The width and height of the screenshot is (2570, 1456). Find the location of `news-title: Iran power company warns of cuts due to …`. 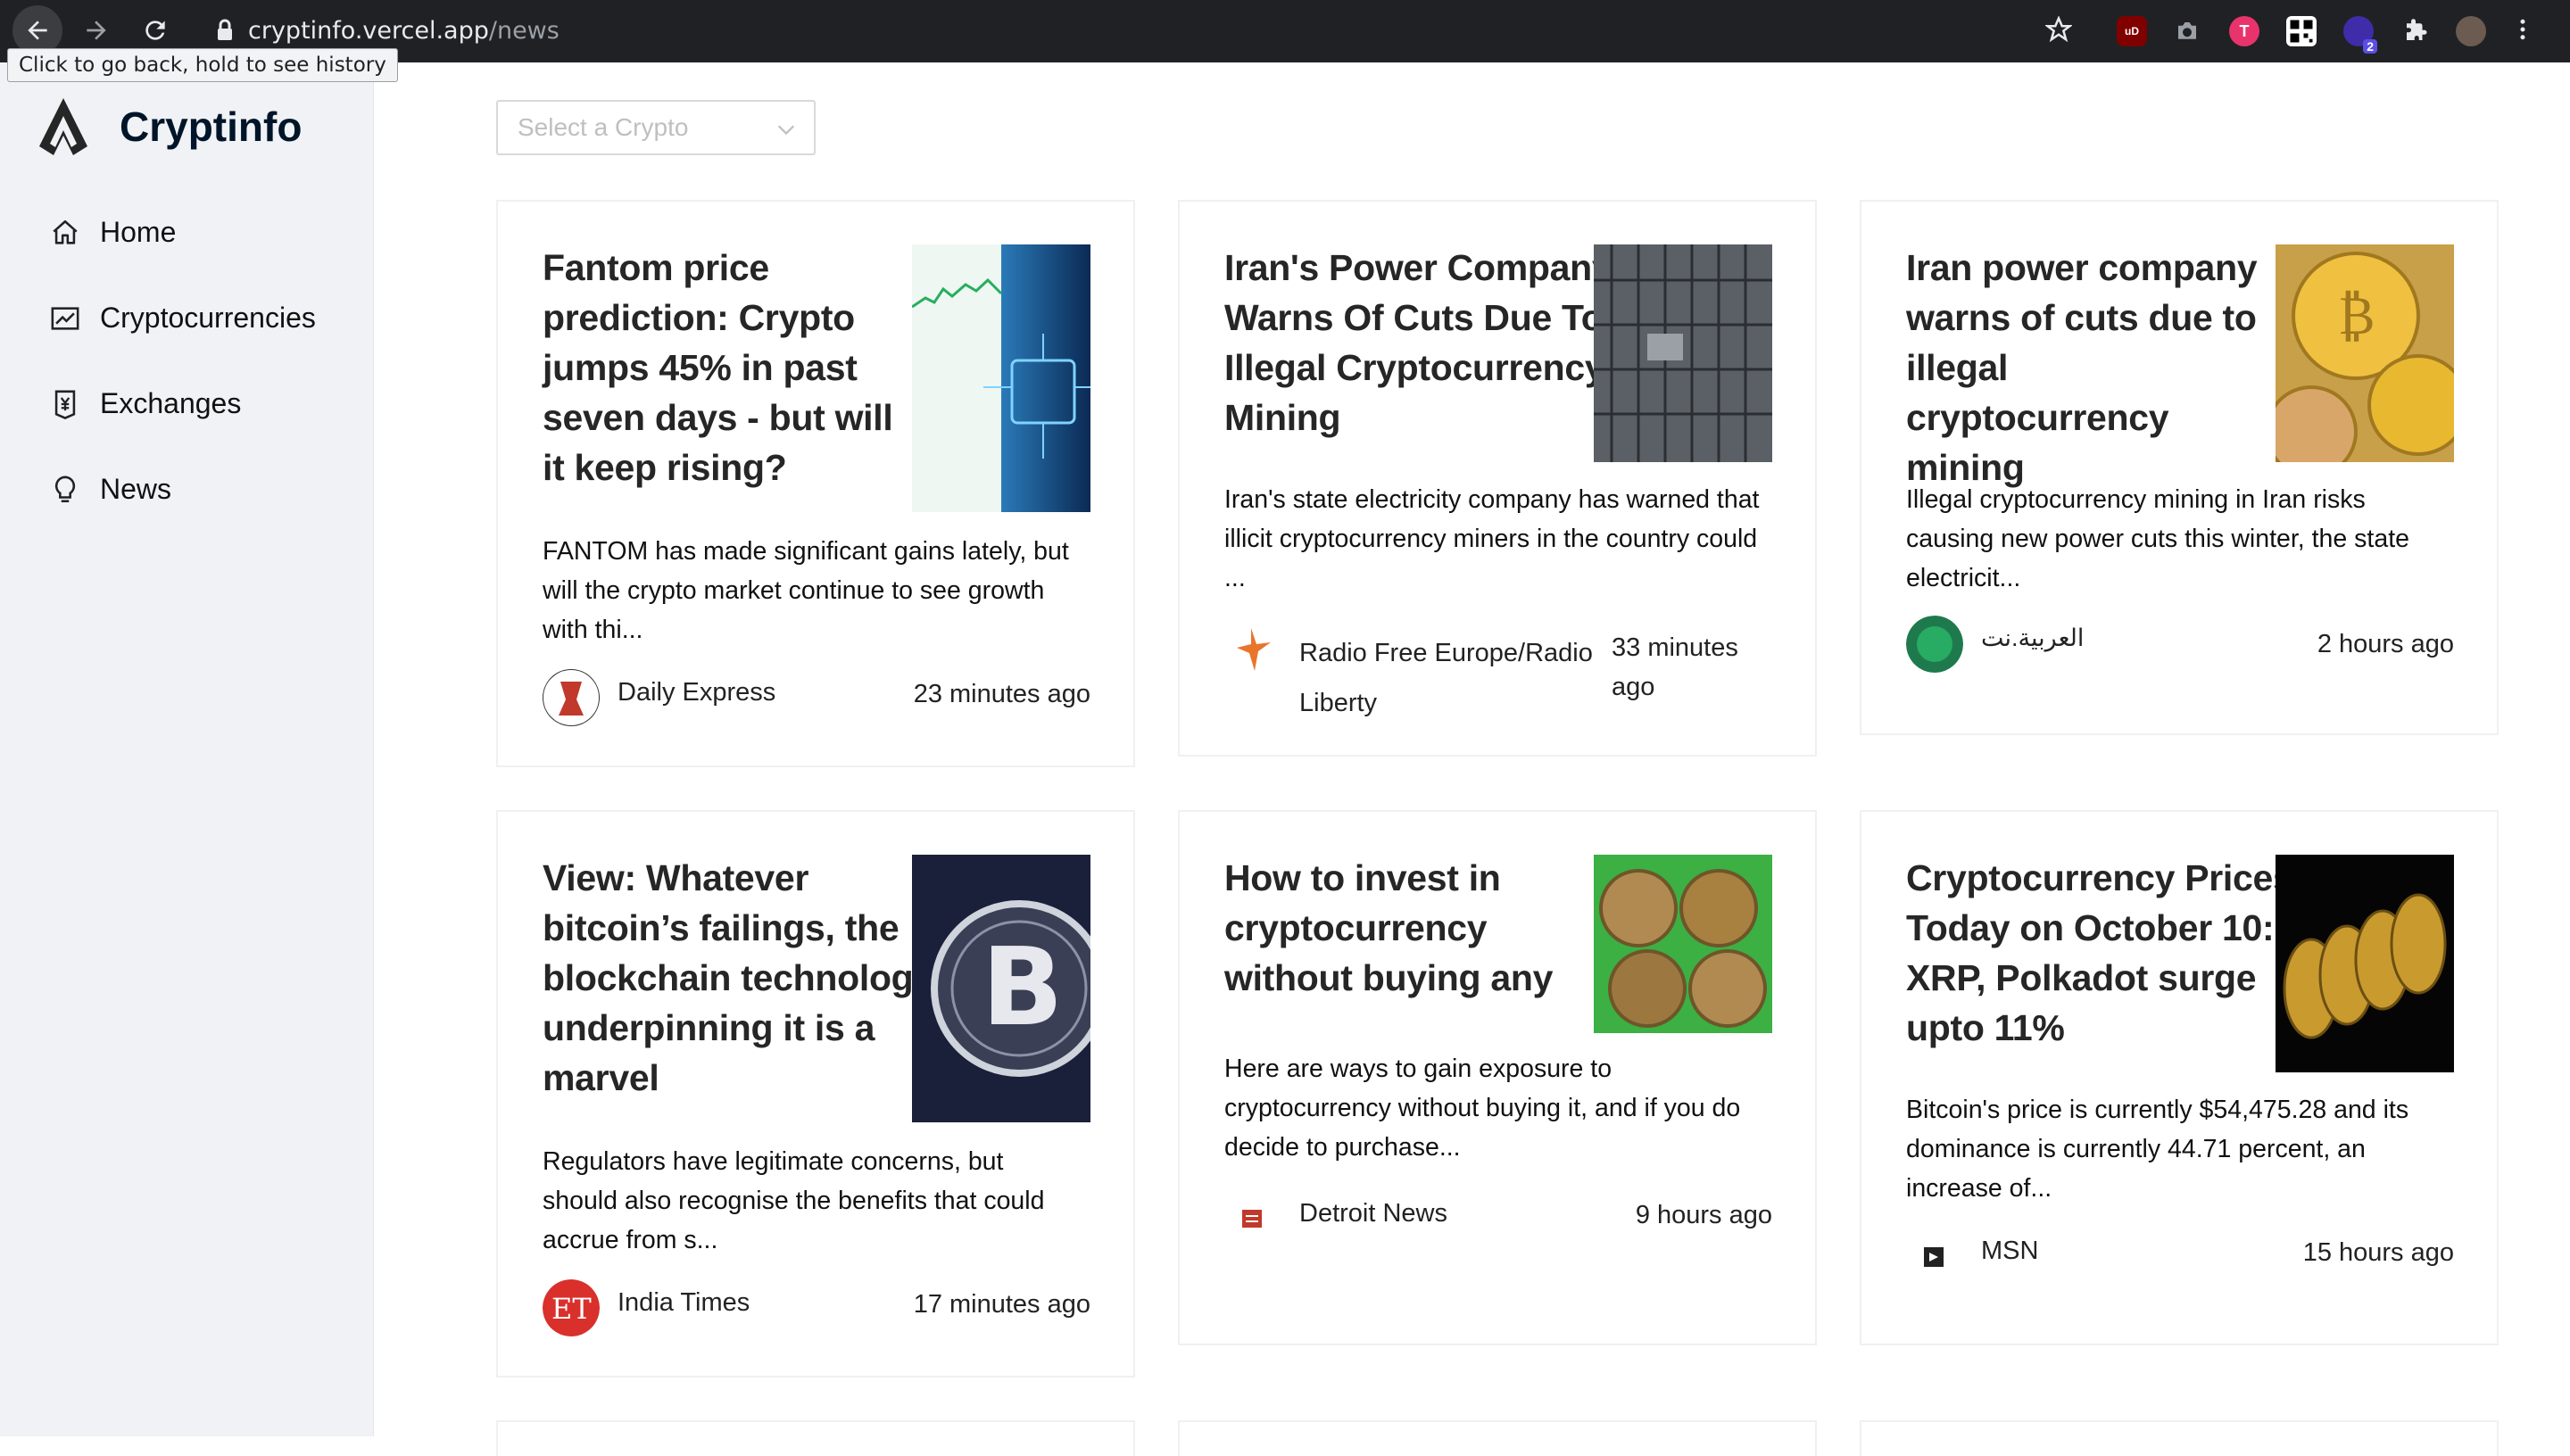

news-title: Iran power company warns of cuts due to … is located at coordinates (2092, 367).